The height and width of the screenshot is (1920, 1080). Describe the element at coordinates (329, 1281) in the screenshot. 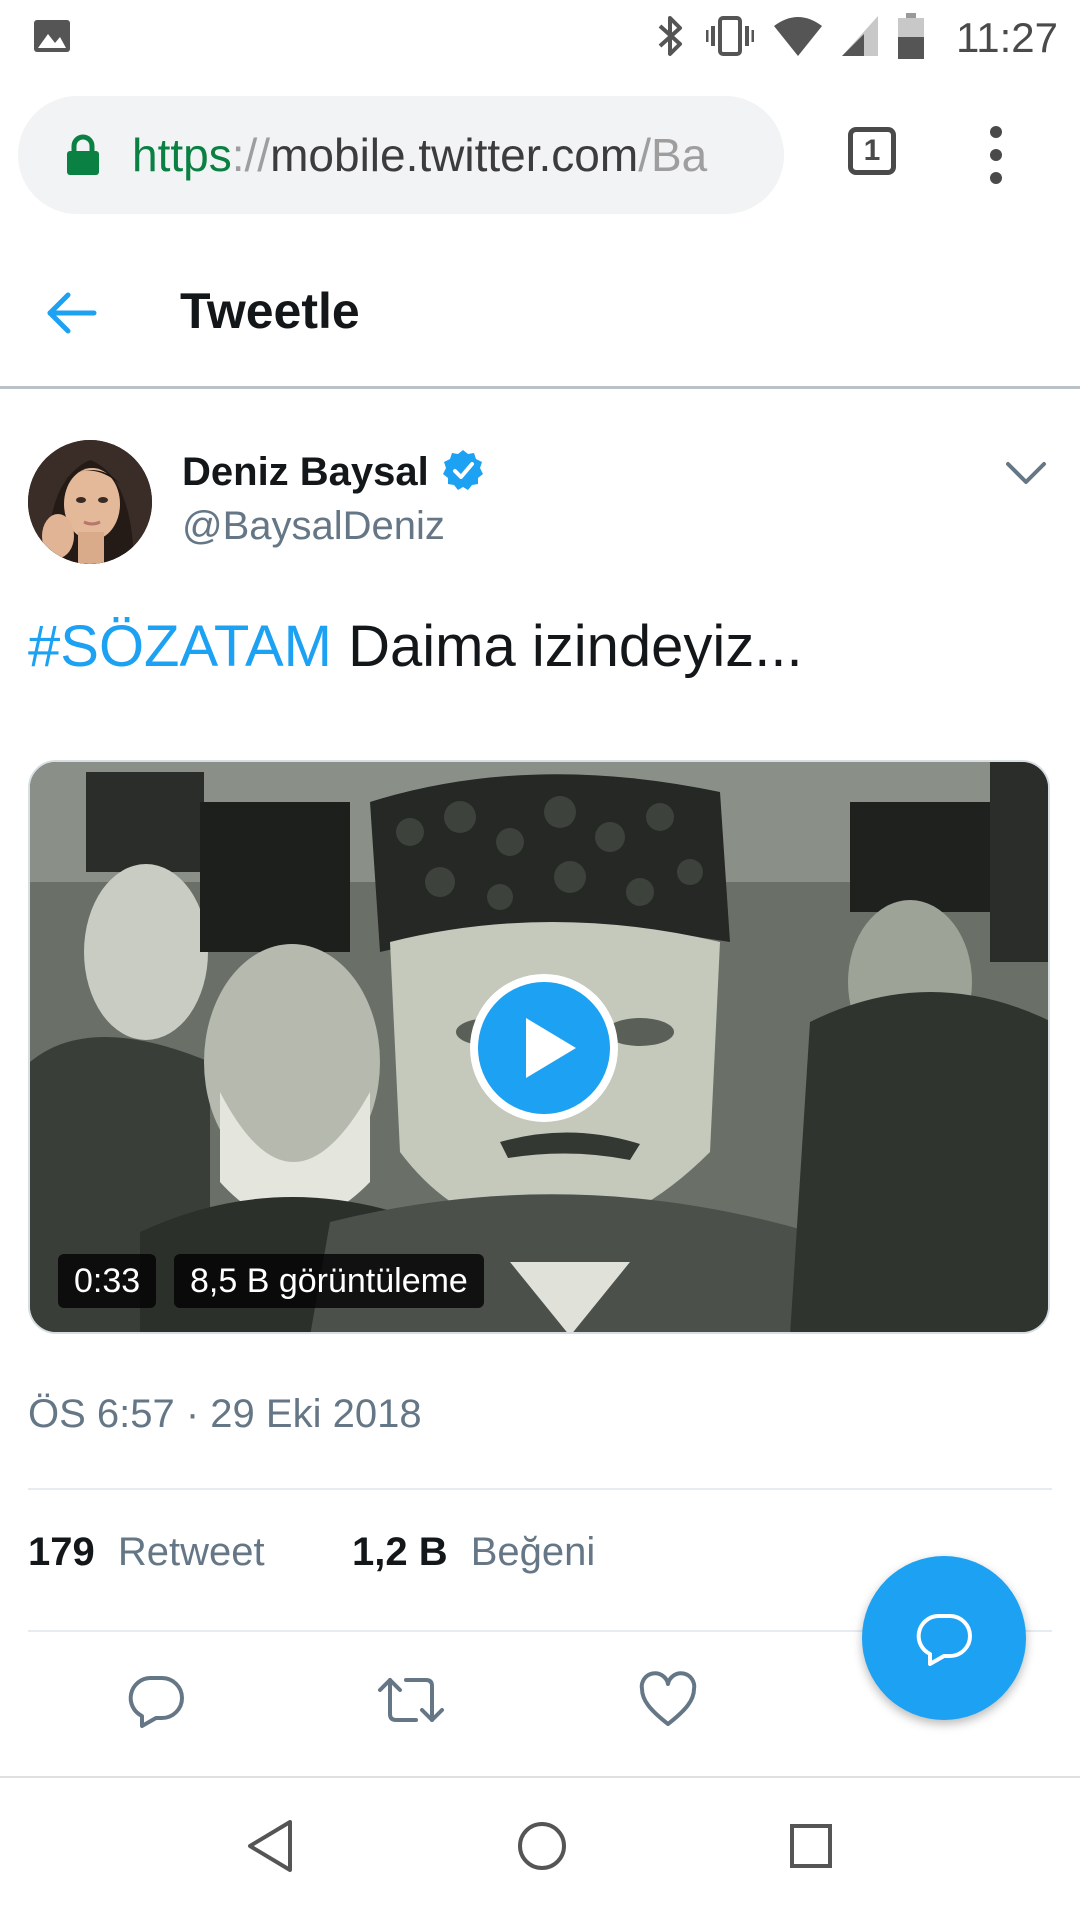

I see `video-views-badge: 8,5 B görüntüleme` at that location.